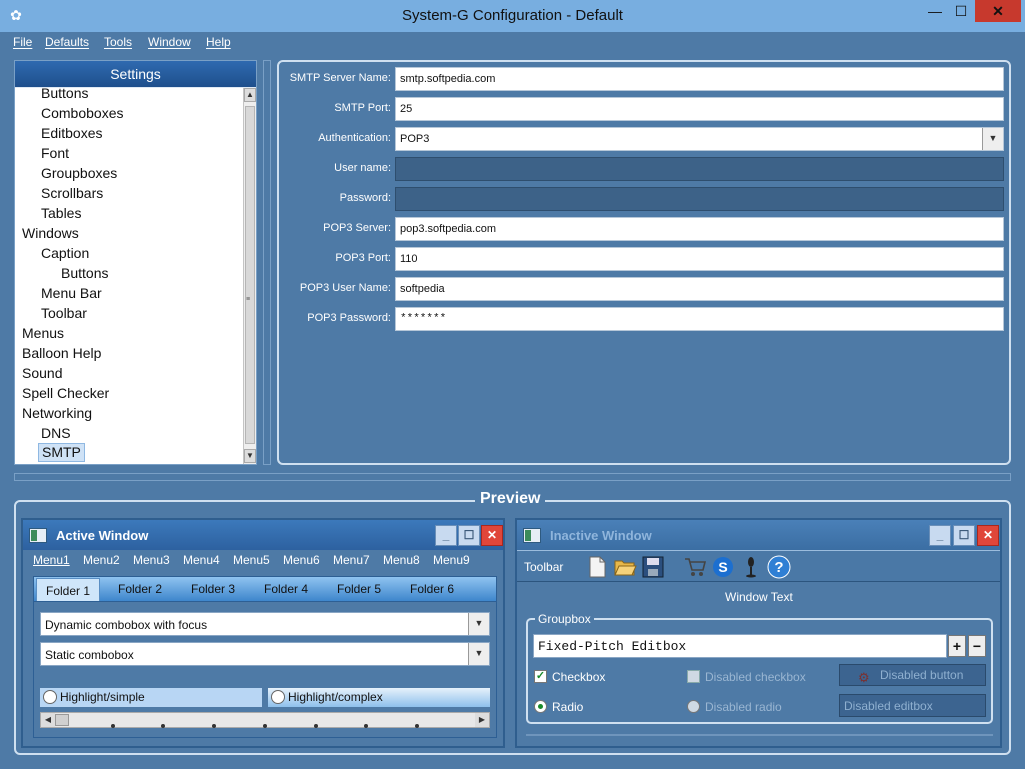 The image size is (1025, 769). I want to click on tree-item-caption-buttons: Buttons, so click(84, 273).